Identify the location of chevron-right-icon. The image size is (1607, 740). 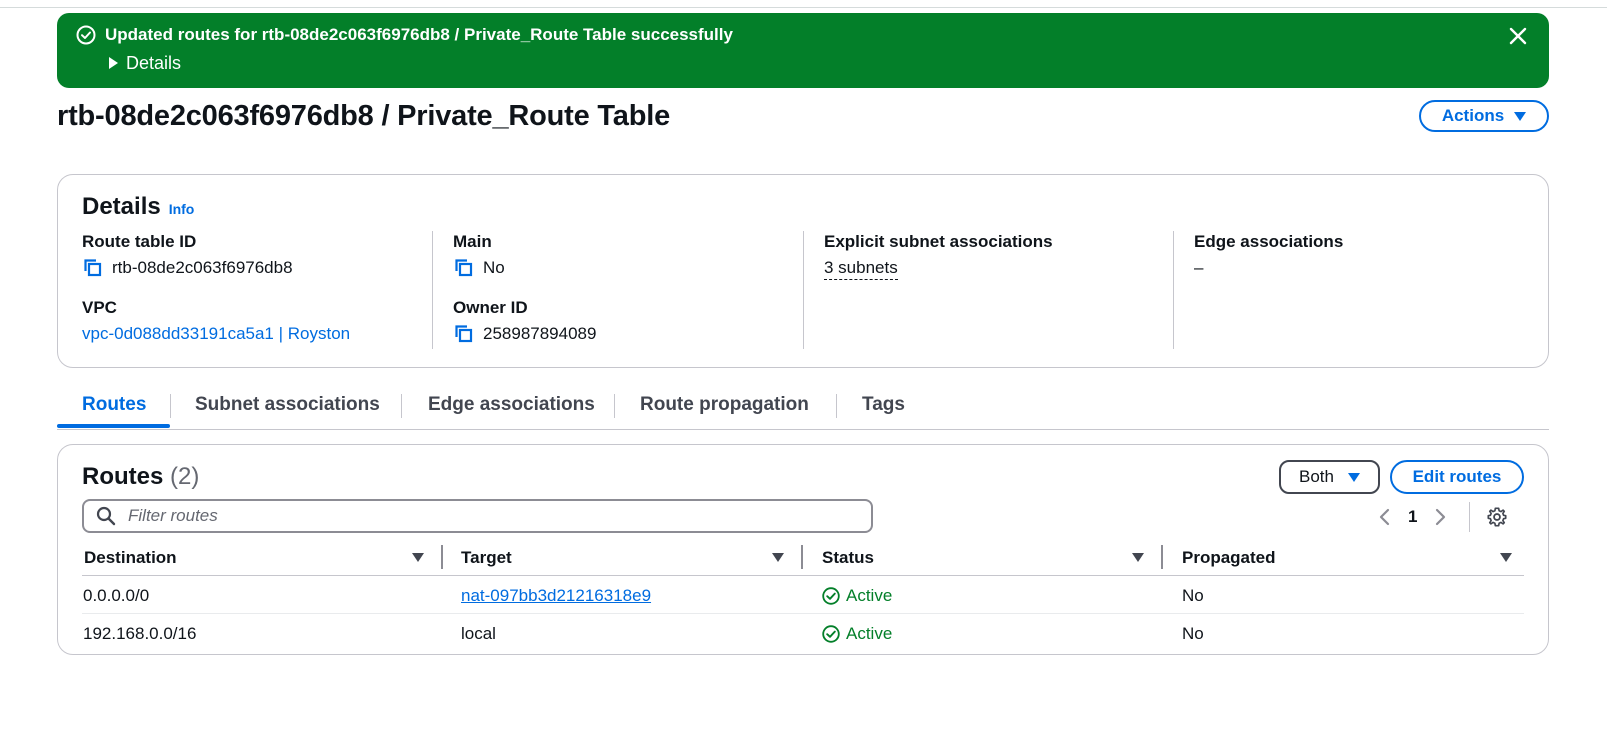
(1440, 517).